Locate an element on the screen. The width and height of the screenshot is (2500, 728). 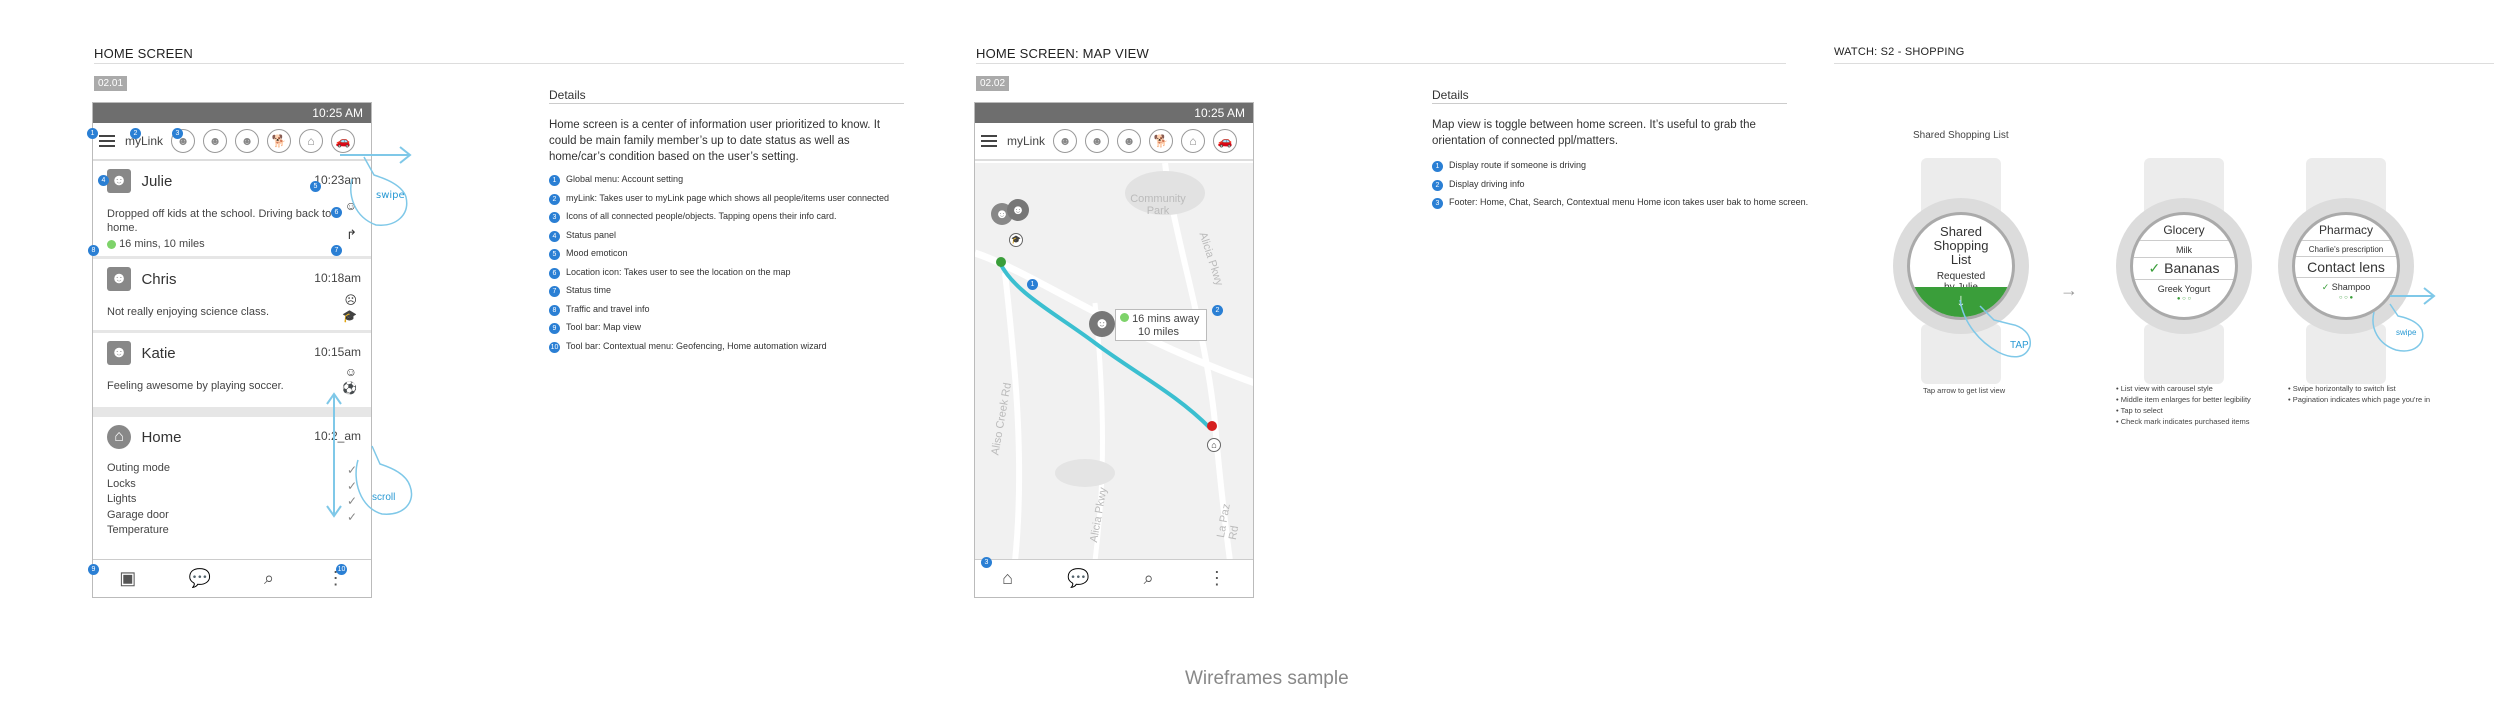
flow-arrow-icon: → is located at coordinates (2069, 290).